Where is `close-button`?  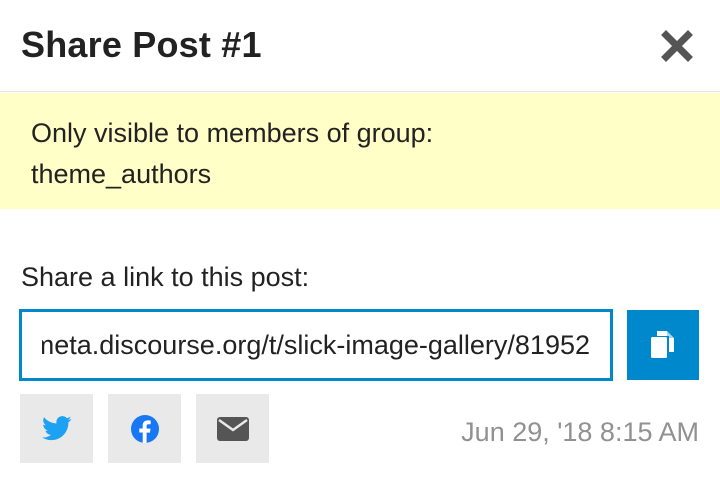 close-button is located at coordinates (677, 46).